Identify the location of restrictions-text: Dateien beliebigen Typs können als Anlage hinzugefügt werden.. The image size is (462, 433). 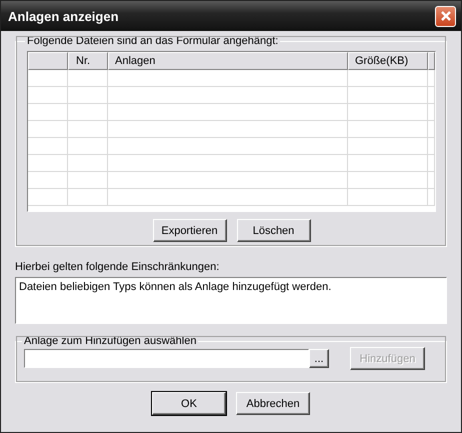
(231, 300).